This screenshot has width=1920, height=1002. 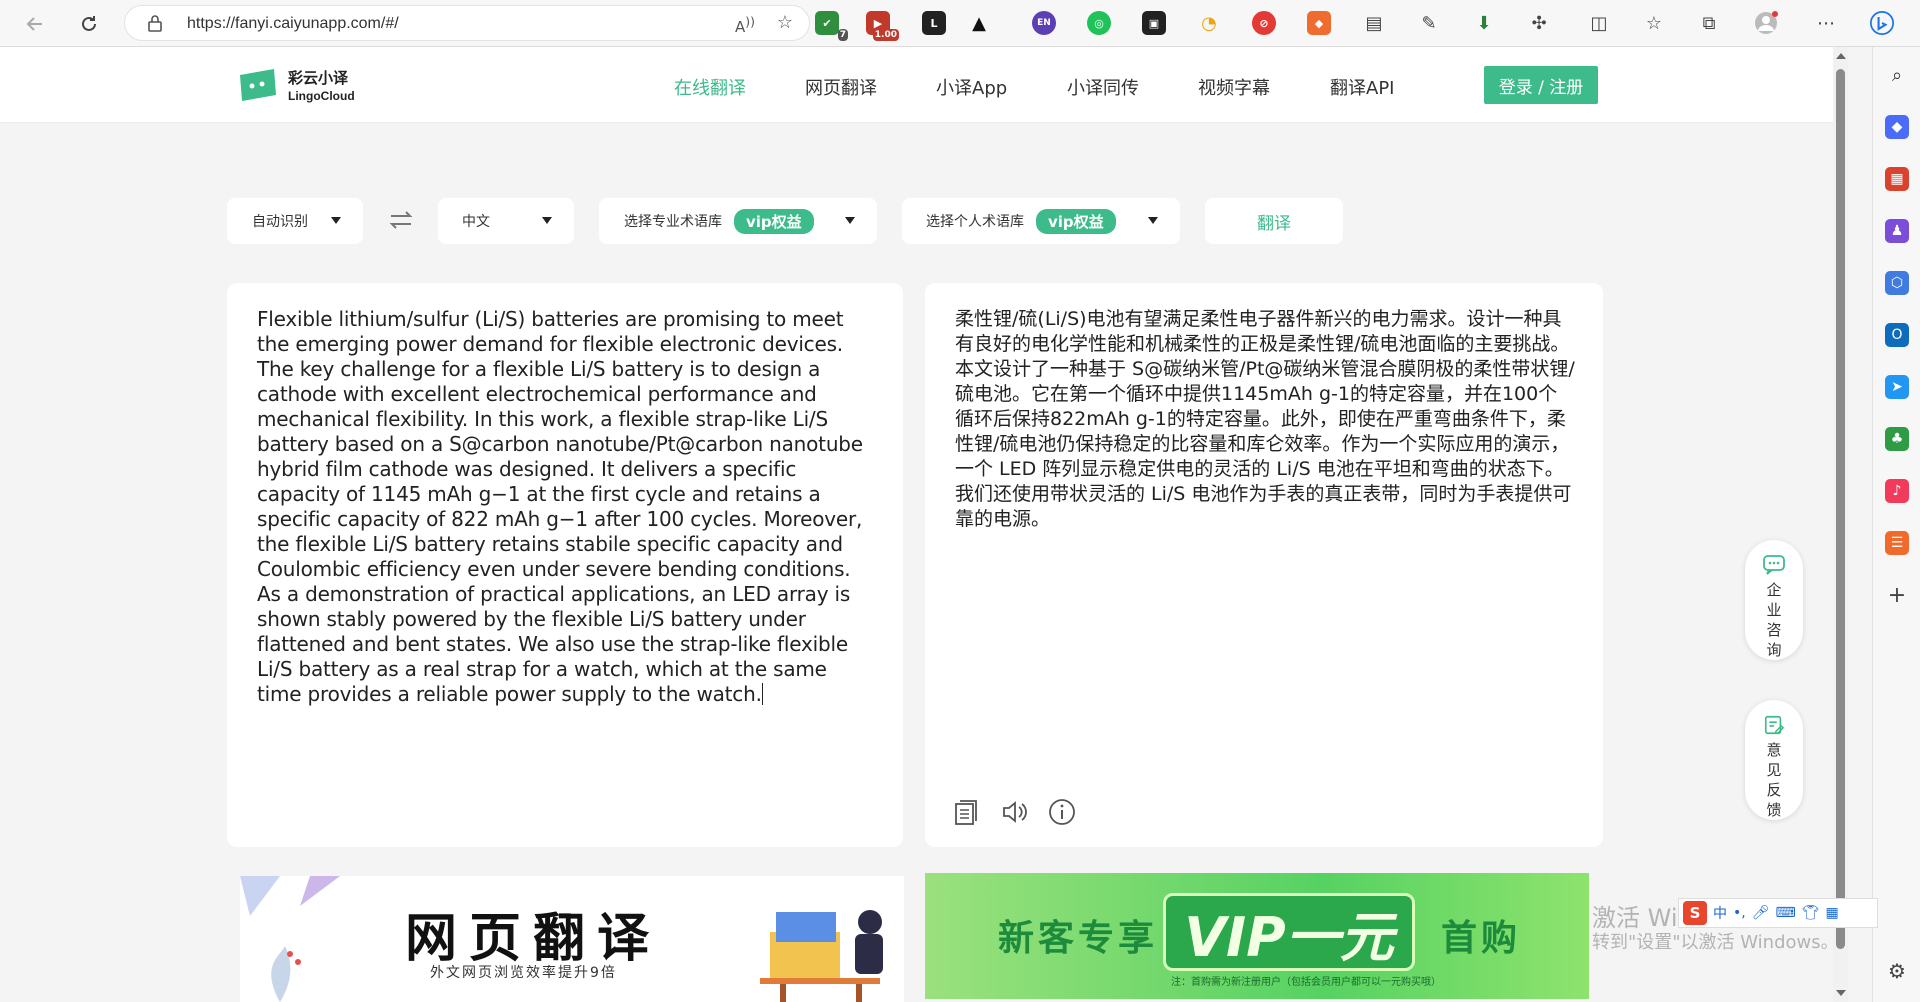 I want to click on first-purchase-text: 首购, so click(x=1481, y=938).